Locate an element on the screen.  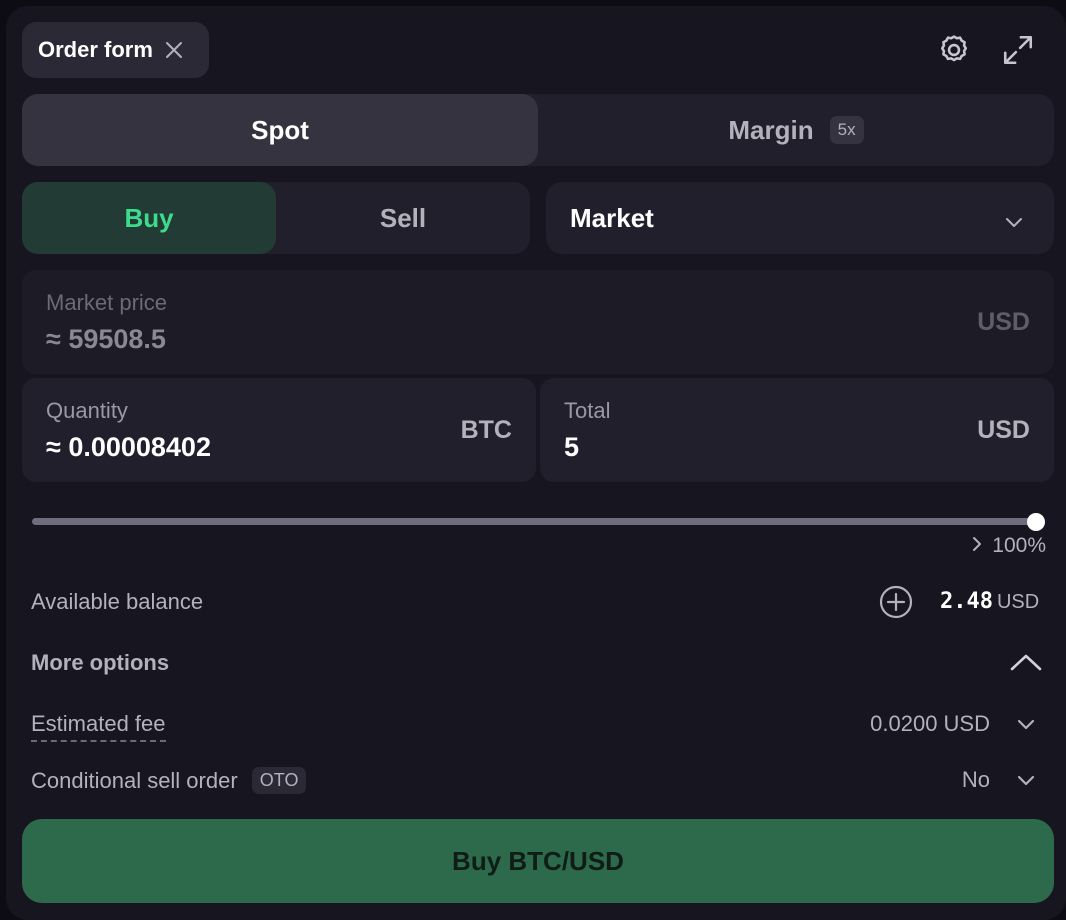
add-funds-icon is located at coordinates (896, 602).